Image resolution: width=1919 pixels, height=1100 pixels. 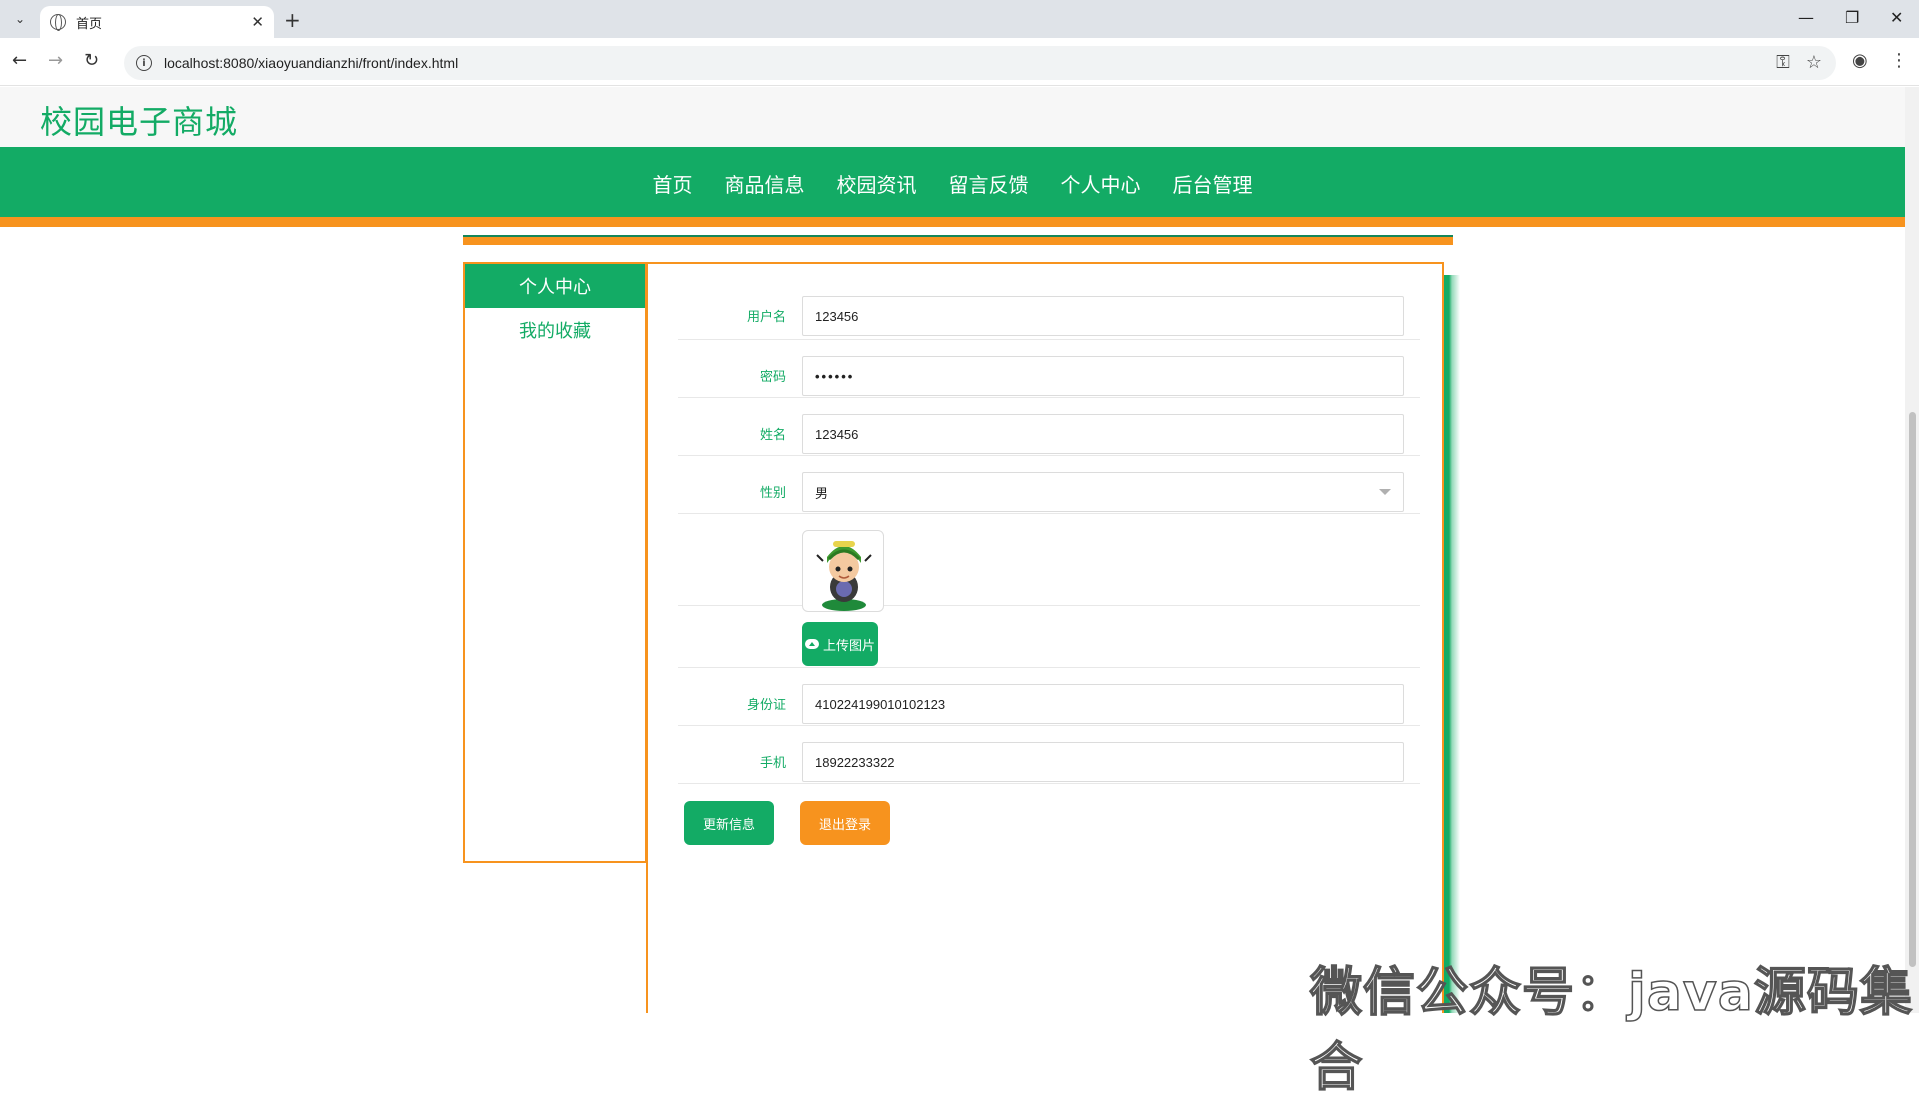 What do you see at coordinates (959, 19) in the screenshot?
I see `browser-tab-bar: ⌄ 首页 ✕ + — ❐ ✕` at bounding box center [959, 19].